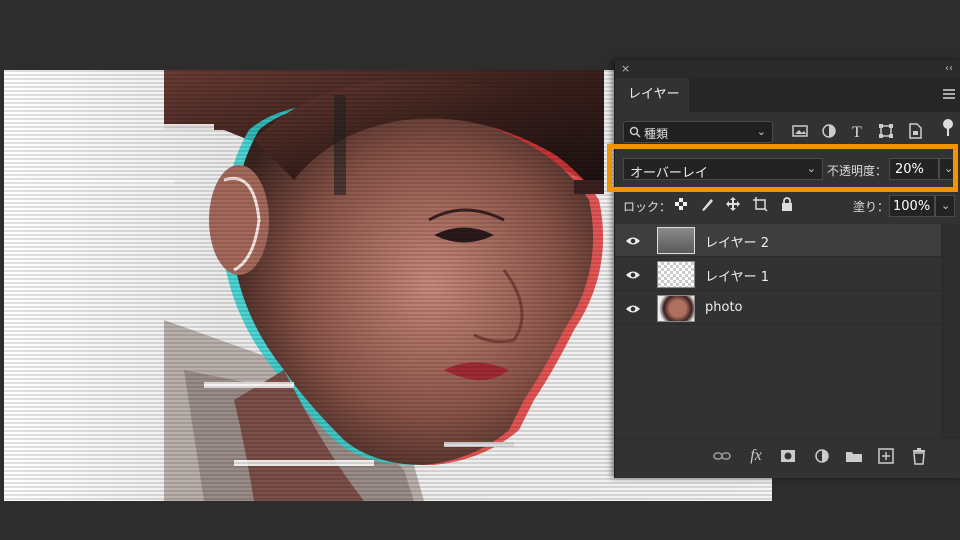 The height and width of the screenshot is (540, 960). Describe the element at coordinates (854, 456) in the screenshot. I see `new-group-icon` at that location.